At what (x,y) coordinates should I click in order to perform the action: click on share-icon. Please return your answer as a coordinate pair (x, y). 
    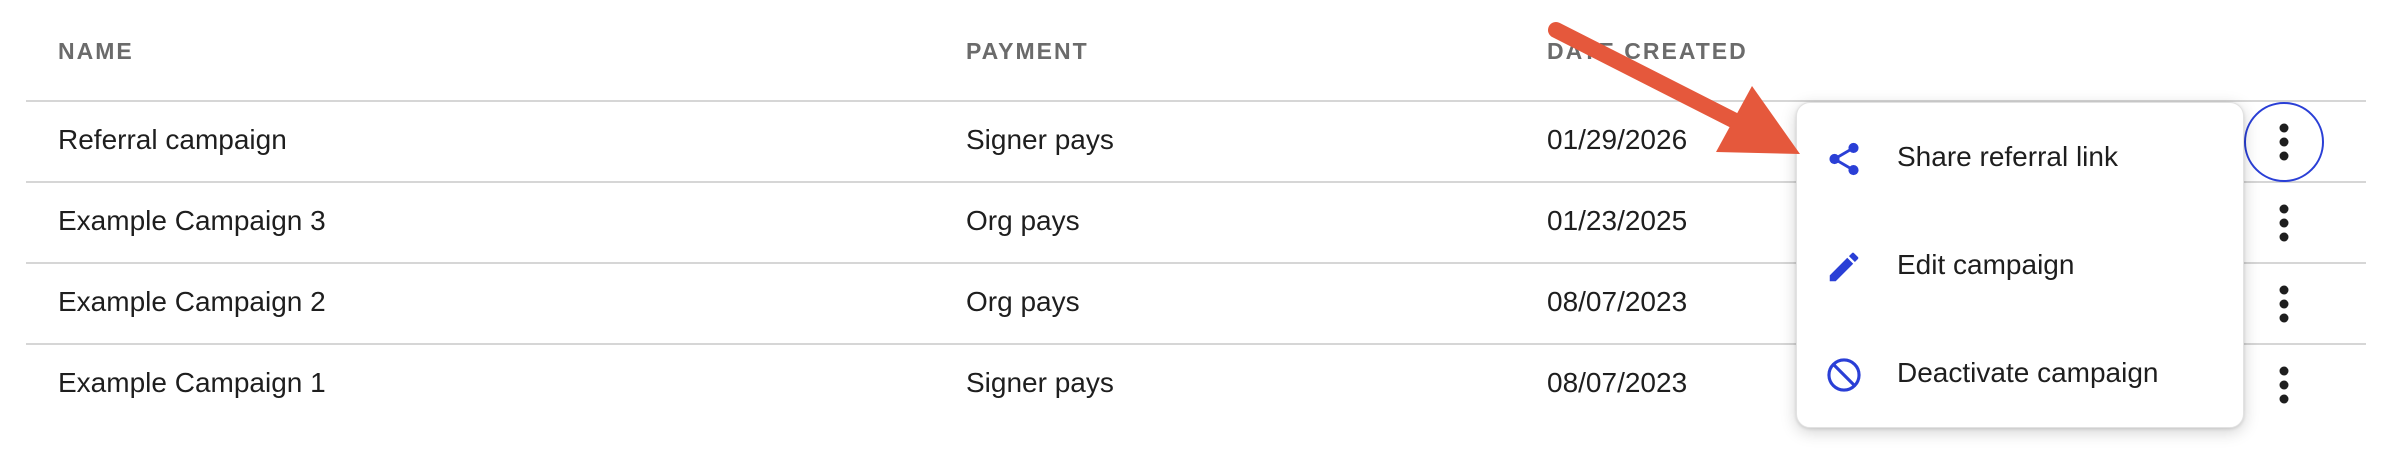
    Looking at the image, I should click on (1844, 159).